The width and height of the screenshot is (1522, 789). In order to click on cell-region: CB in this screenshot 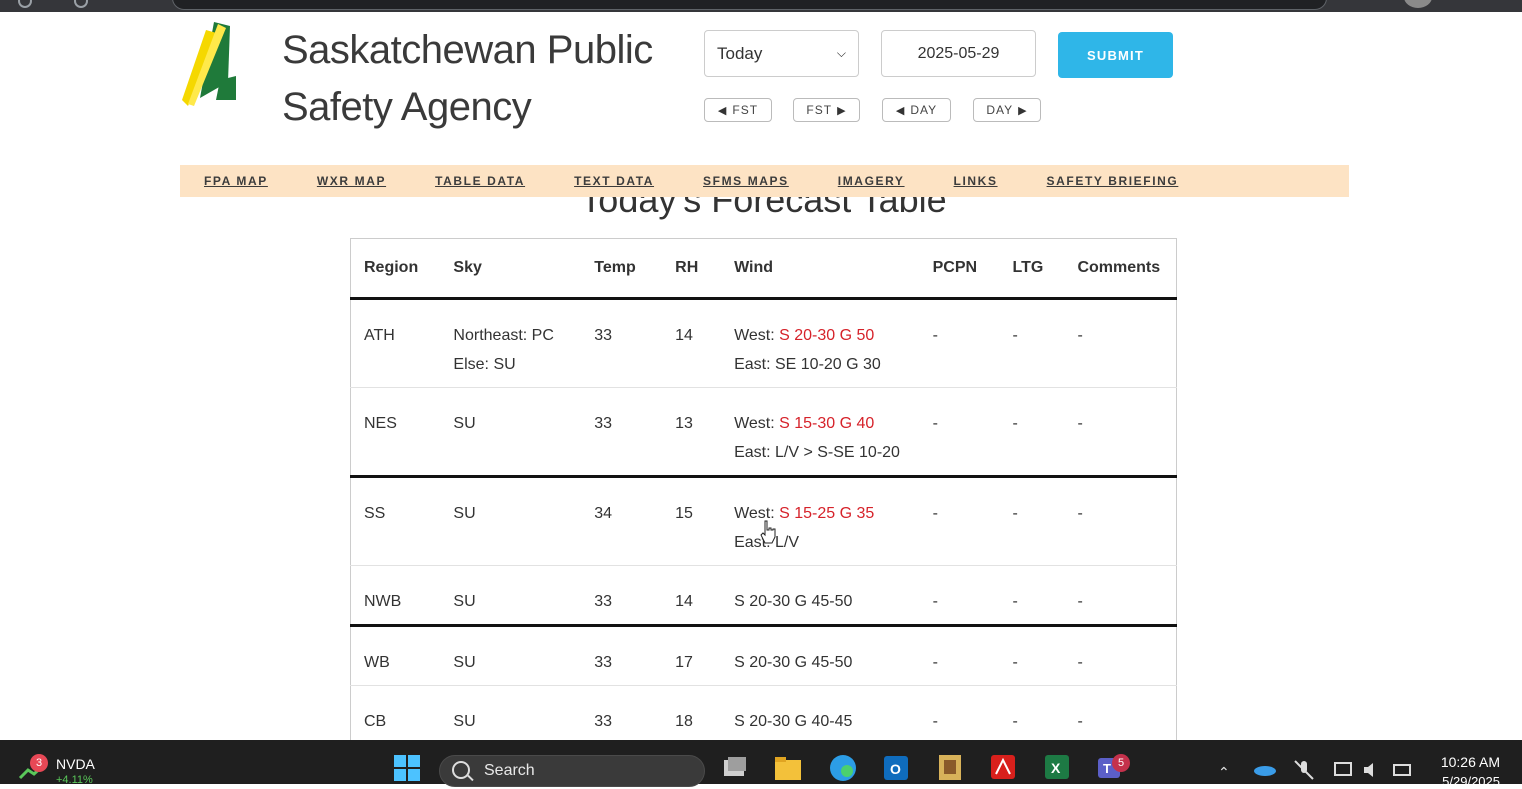, I will do `click(375, 721)`.